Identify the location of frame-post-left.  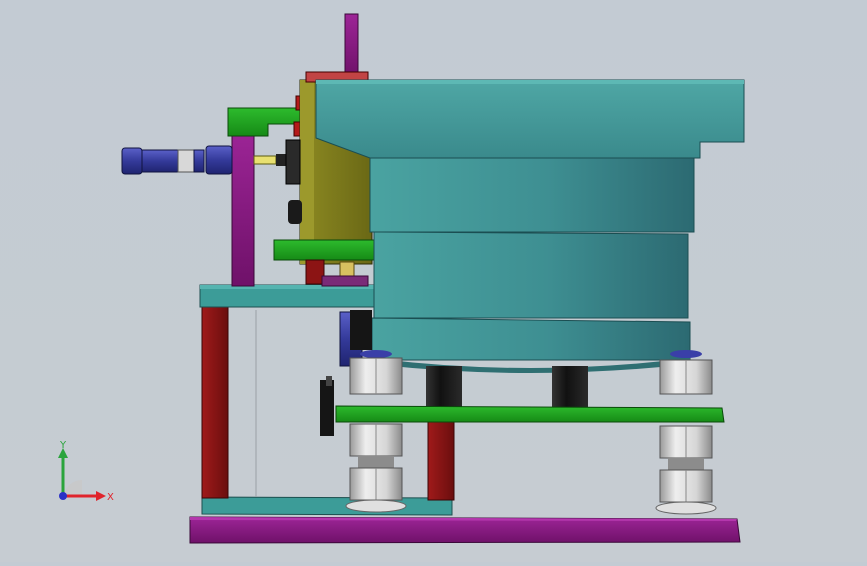
(215, 401).